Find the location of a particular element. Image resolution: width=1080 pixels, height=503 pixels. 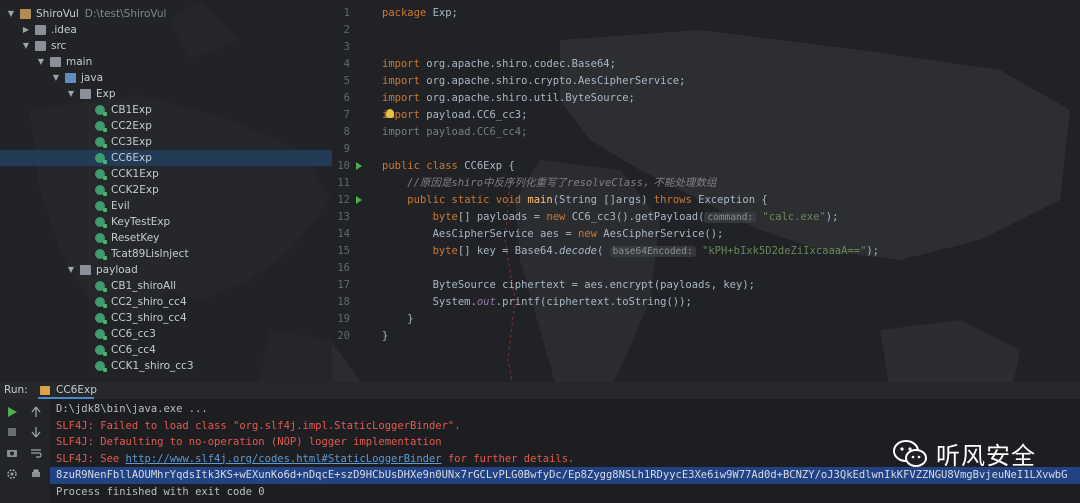

chevron-right-icon: ▶ is located at coordinates (26, 30).